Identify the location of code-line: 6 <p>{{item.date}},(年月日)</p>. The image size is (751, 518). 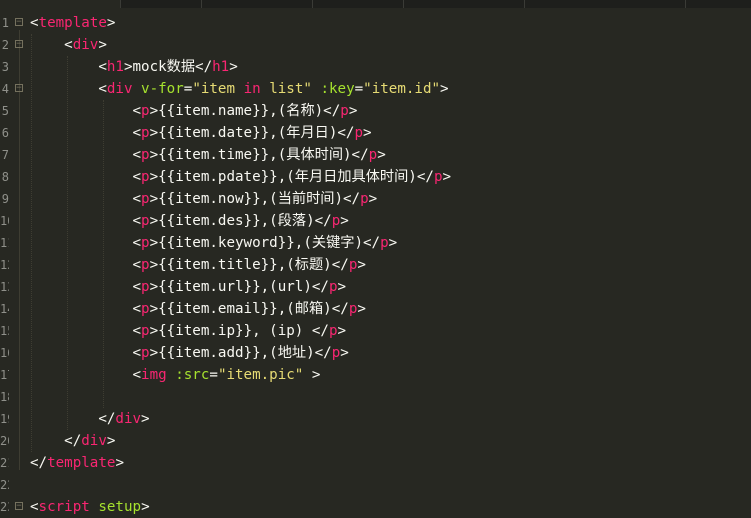
(375, 133).